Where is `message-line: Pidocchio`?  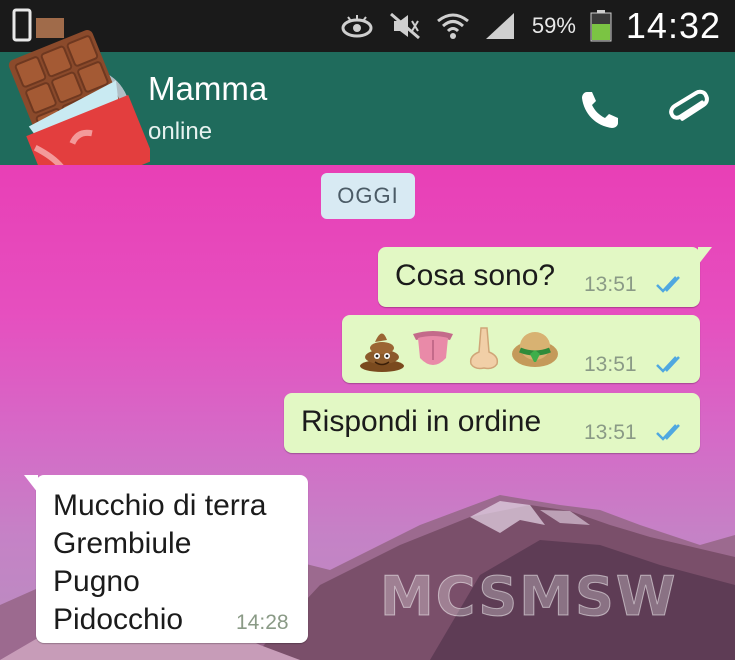
message-line: Pidocchio is located at coordinates (118, 619).